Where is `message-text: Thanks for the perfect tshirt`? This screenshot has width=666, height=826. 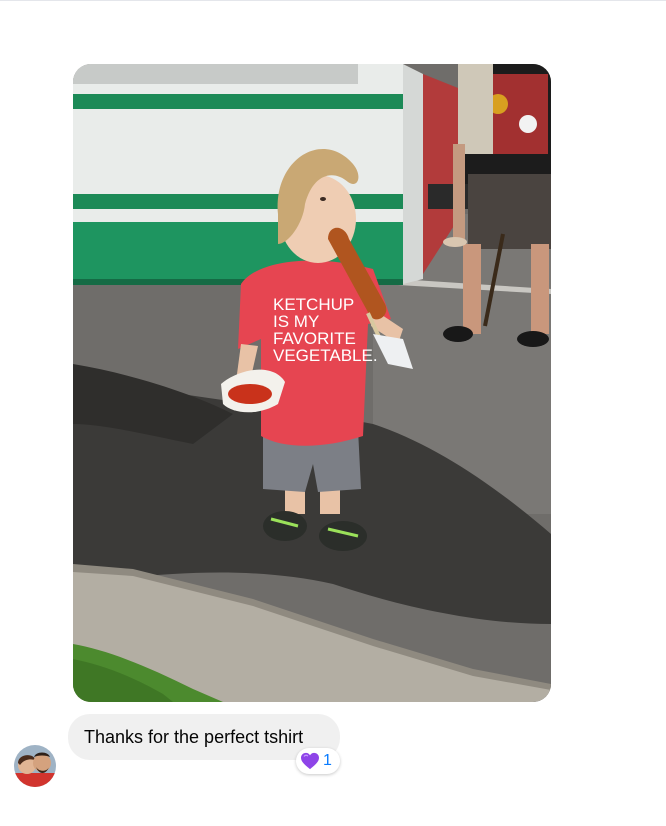
message-text: Thanks for the perfect tshirt is located at coordinates (194, 736).